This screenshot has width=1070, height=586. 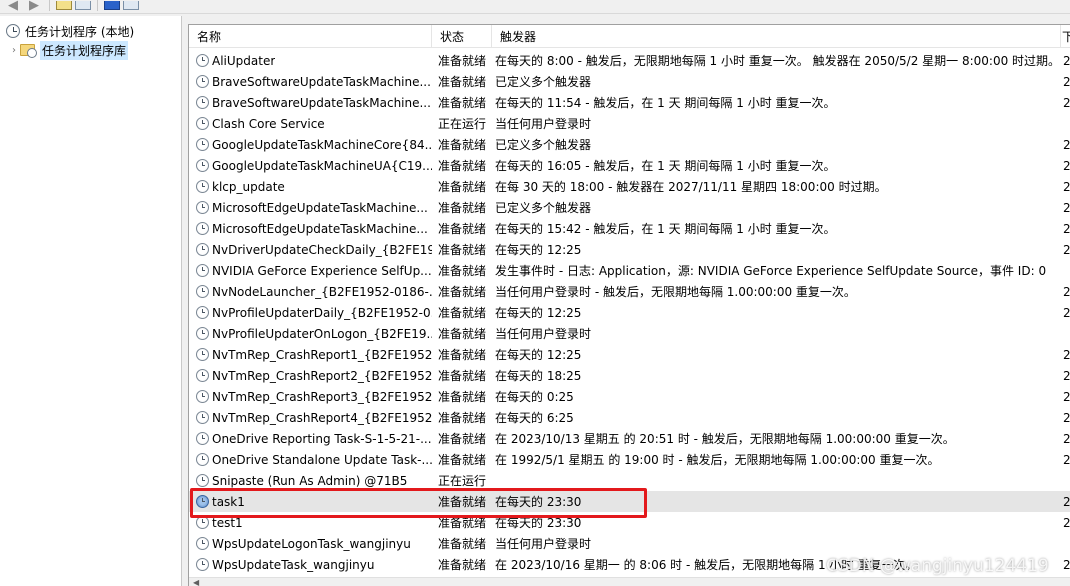 What do you see at coordinates (1065, 123) in the screenshot?
I see `task-next-run` at bounding box center [1065, 123].